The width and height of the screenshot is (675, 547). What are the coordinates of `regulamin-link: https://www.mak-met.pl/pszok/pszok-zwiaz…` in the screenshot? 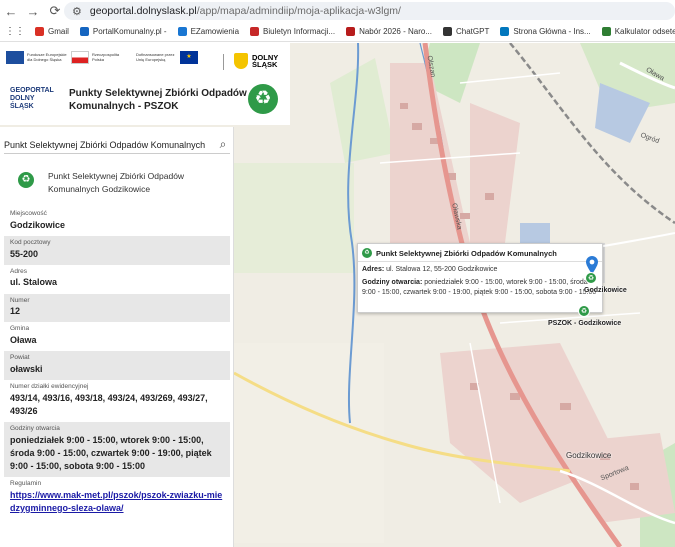 It's located at (117, 502).